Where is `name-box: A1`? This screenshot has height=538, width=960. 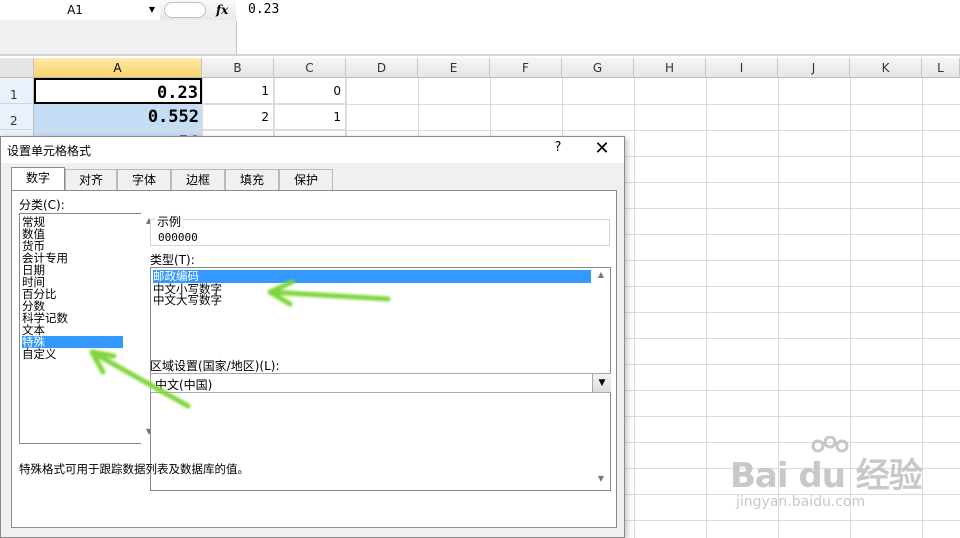 name-box: A1 is located at coordinates (75, 10).